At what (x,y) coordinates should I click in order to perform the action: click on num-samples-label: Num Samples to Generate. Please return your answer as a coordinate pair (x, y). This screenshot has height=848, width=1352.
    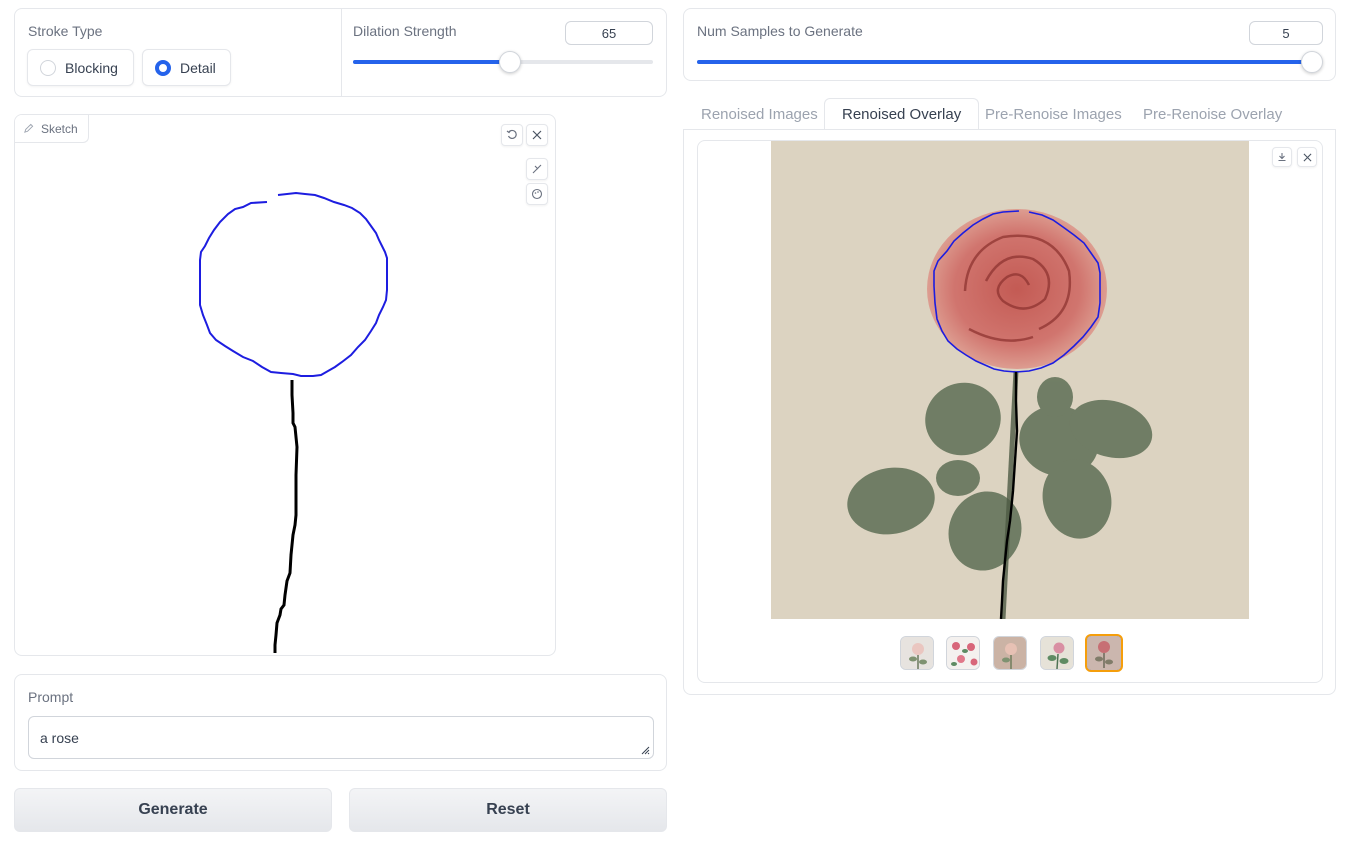
    Looking at the image, I should click on (780, 31).